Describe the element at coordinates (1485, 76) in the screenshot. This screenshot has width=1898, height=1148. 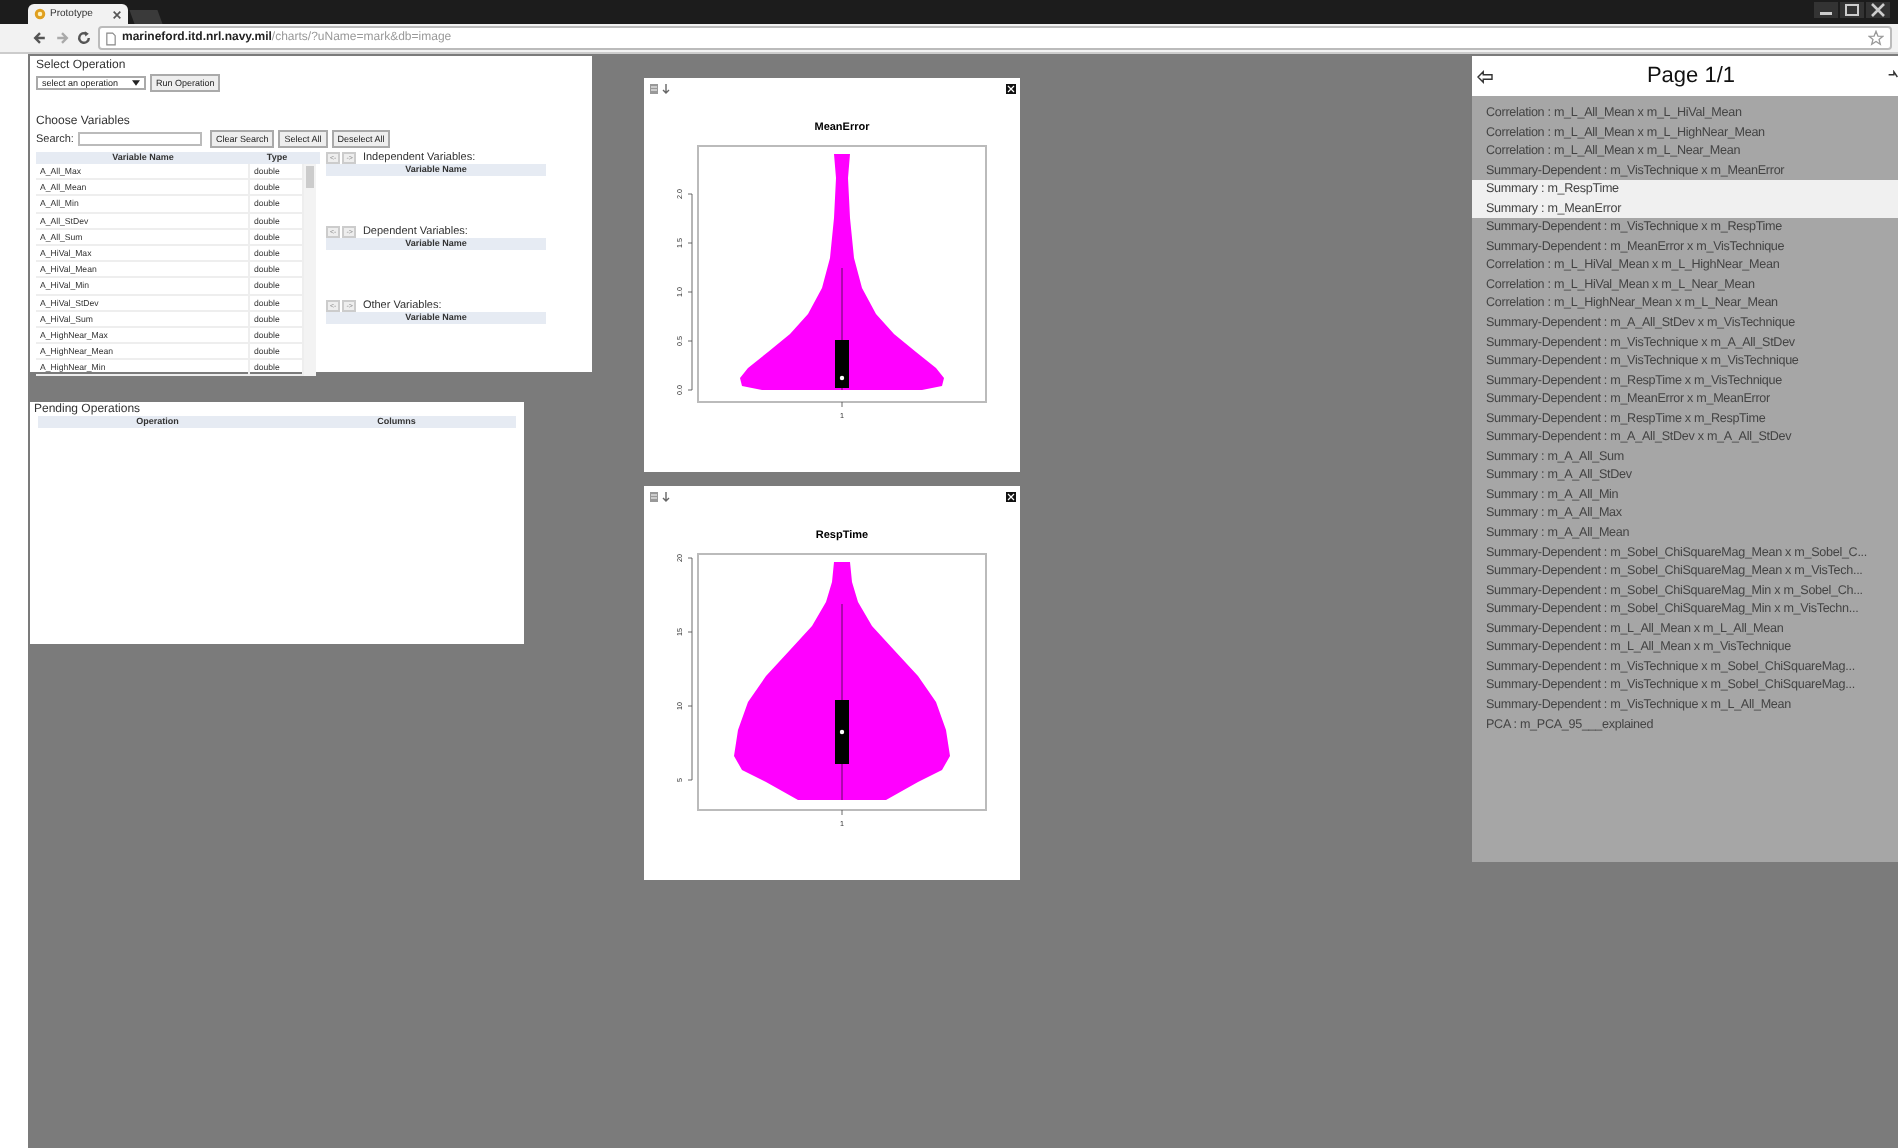
I see `previous-arrow-icon` at that location.